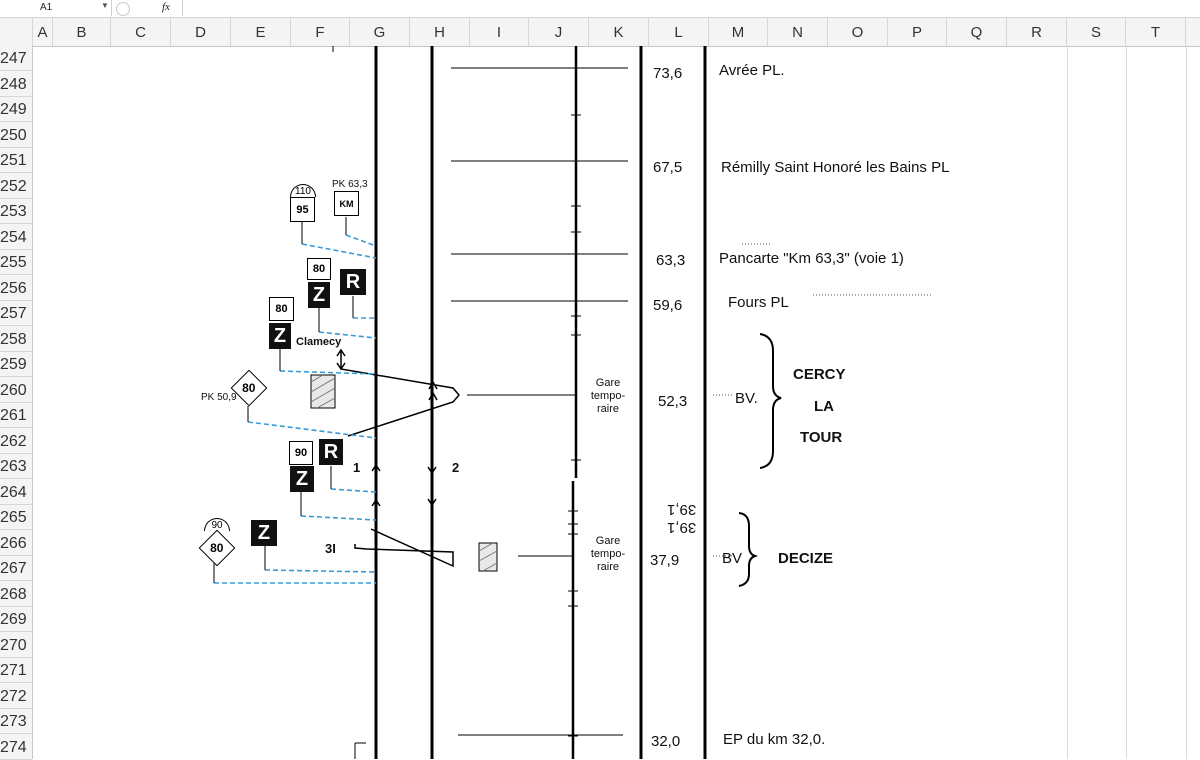  I want to click on z-board-b: Z, so click(280, 336).